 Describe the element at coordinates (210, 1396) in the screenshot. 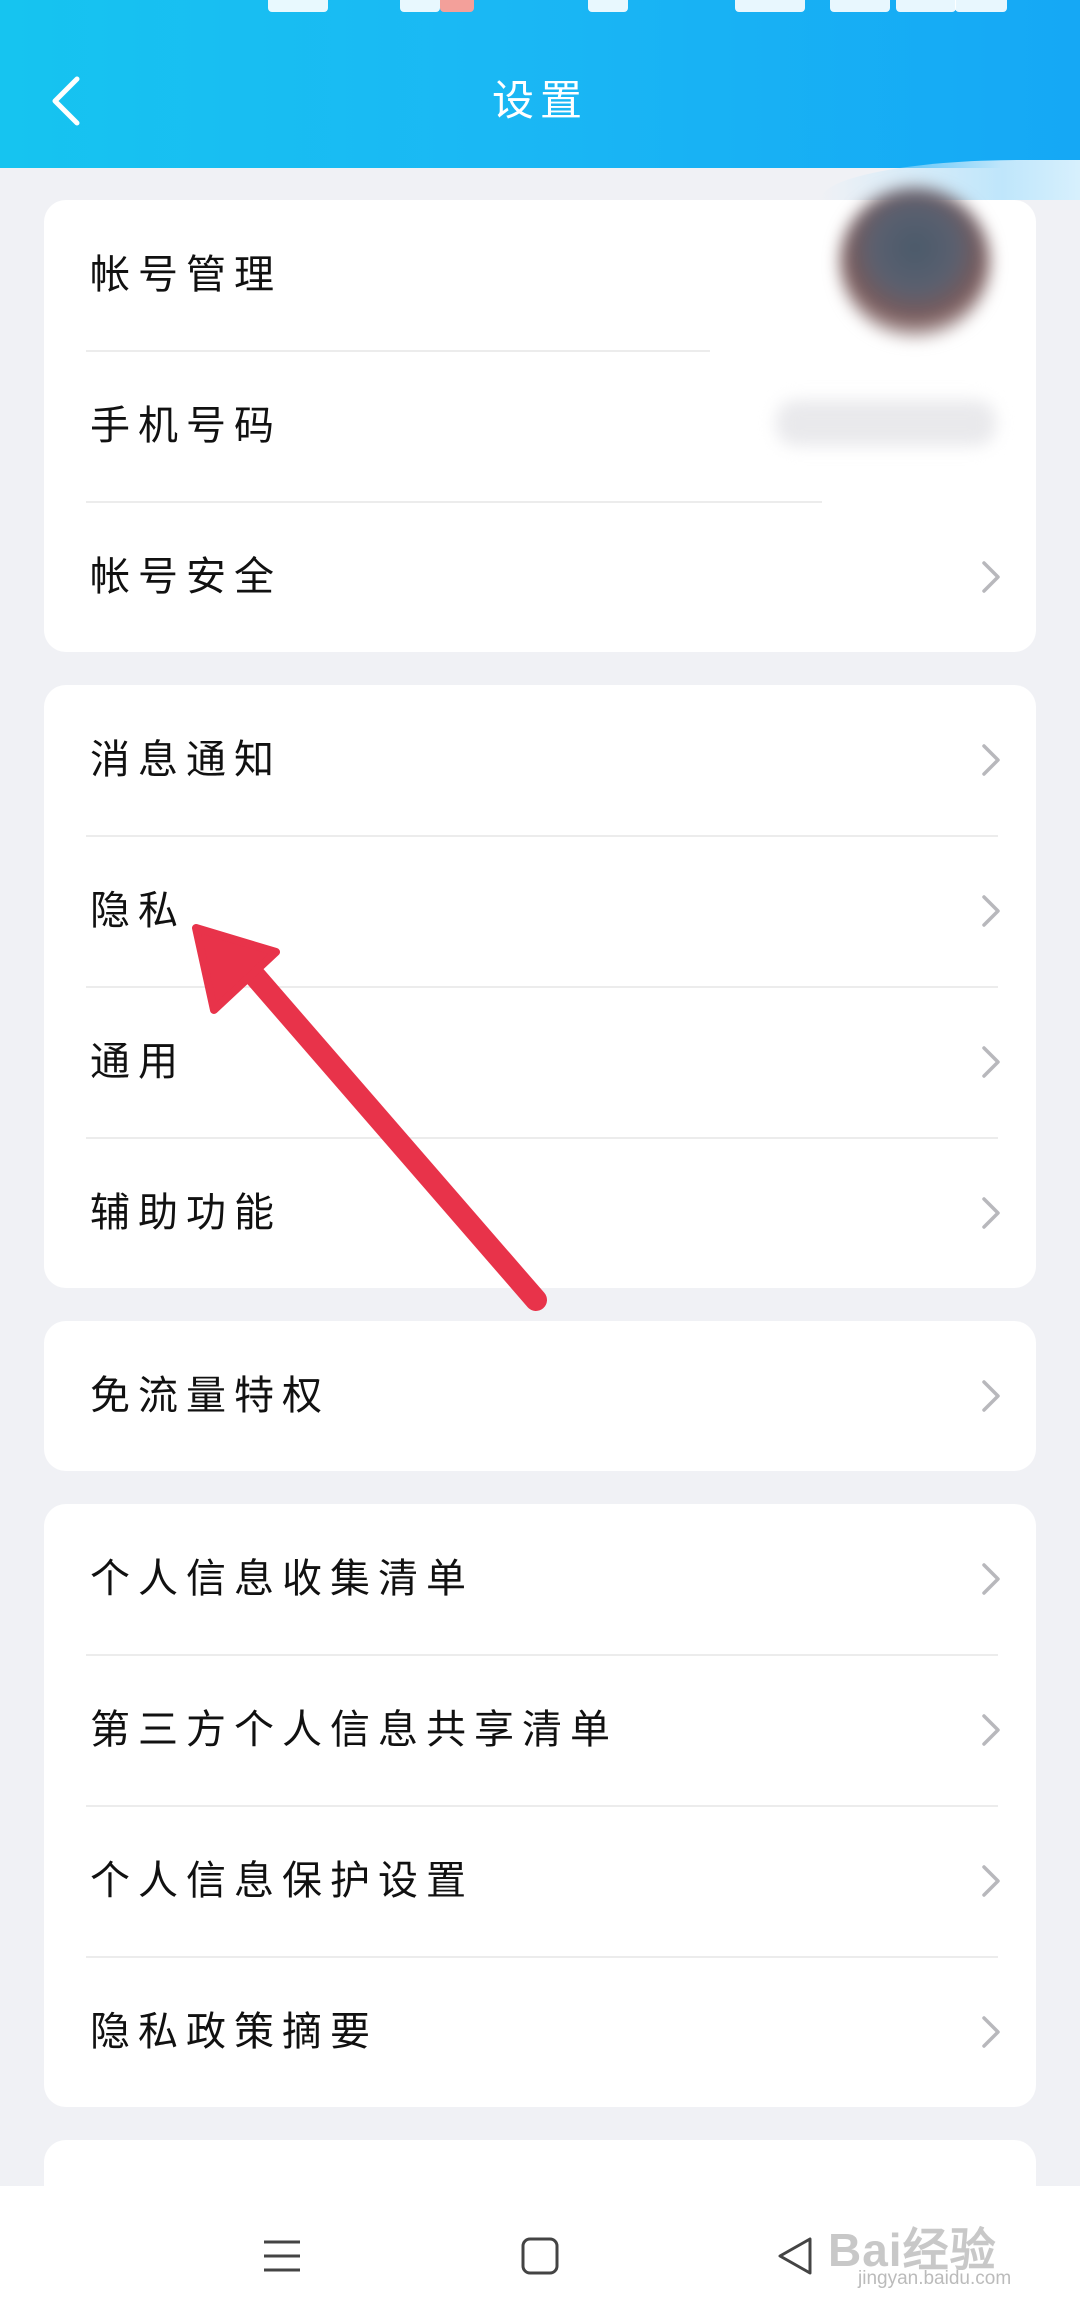

I see `settings-item-label: 免流量特权` at that location.